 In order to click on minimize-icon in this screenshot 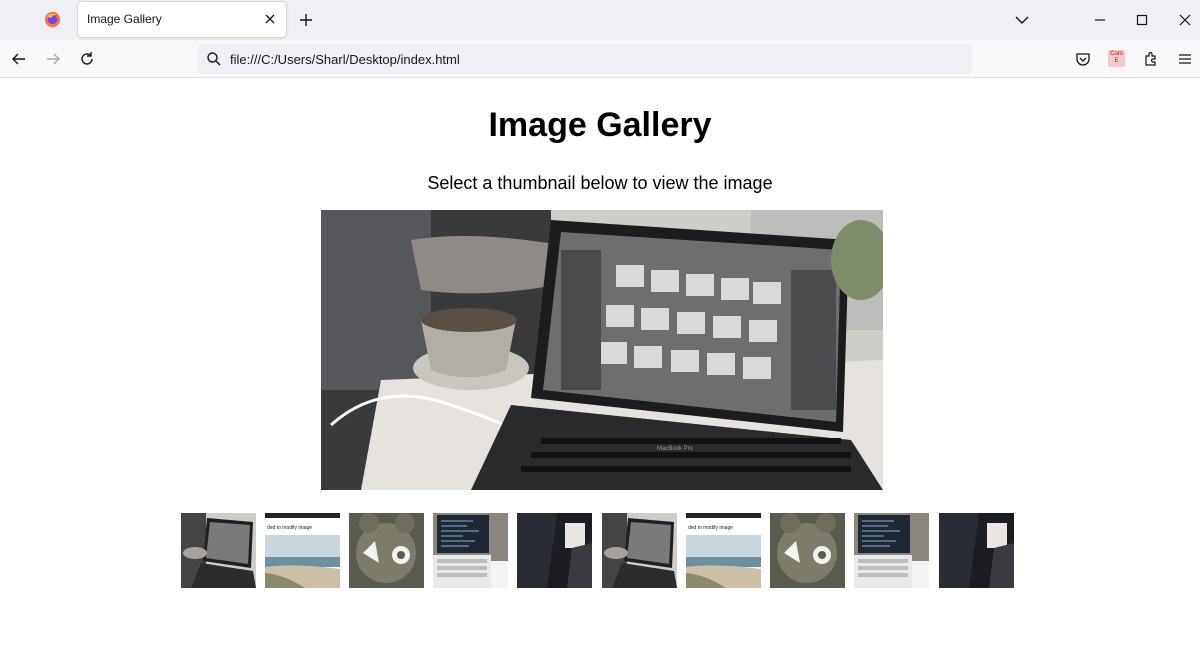, I will do `click(1100, 20)`.